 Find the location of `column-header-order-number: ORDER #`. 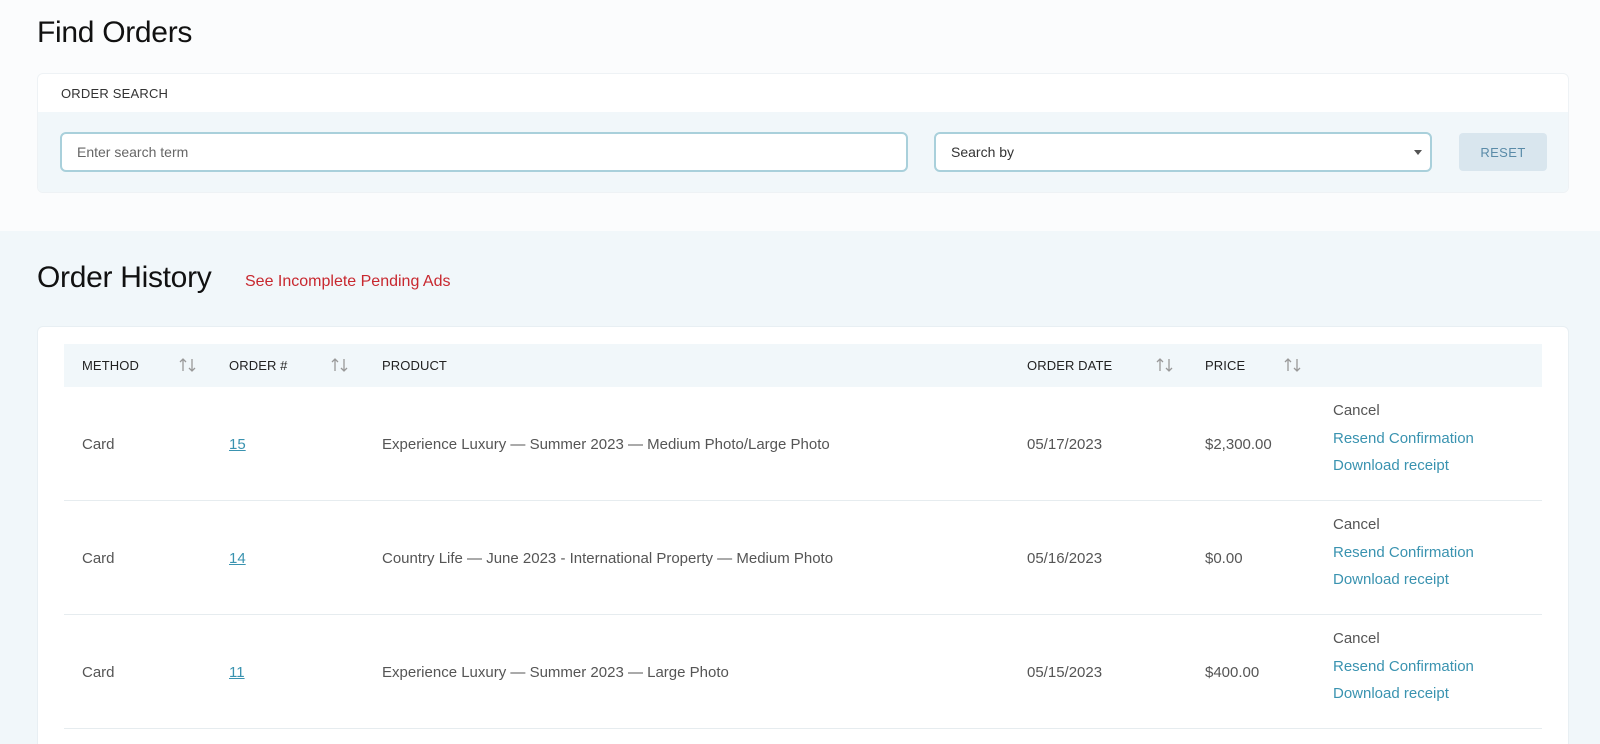

column-header-order-number: ORDER # is located at coordinates (258, 365).